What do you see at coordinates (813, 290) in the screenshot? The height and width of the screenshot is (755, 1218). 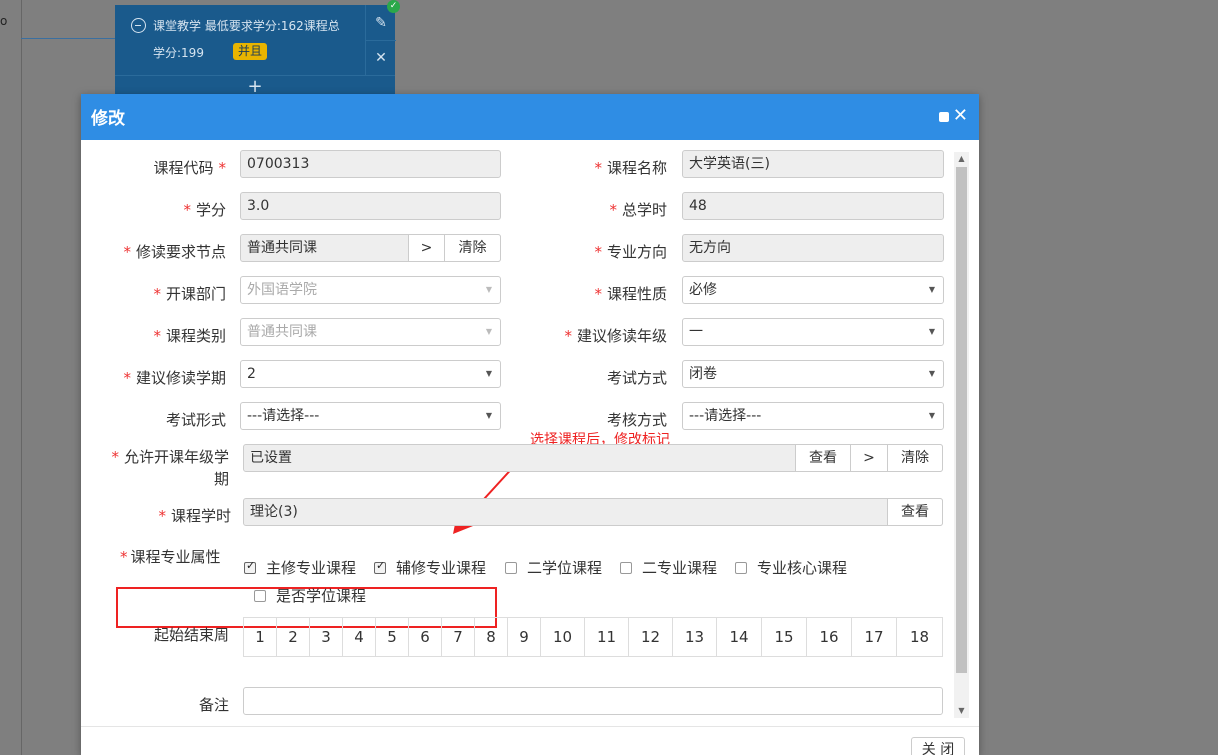 I see `nature-select: 必修 ▼` at bounding box center [813, 290].